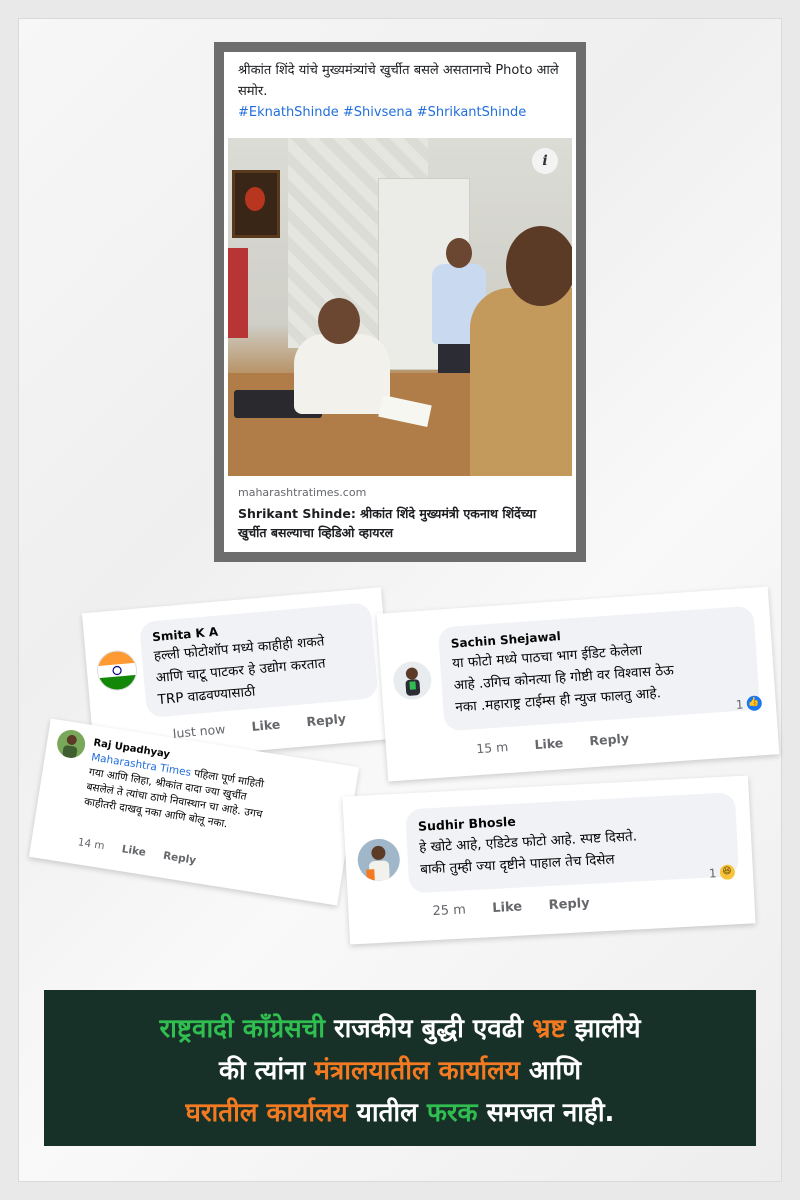  Describe the element at coordinates (549, 1029) in the screenshot. I see `banner-highlight-orange: भ्रष्ट` at that location.